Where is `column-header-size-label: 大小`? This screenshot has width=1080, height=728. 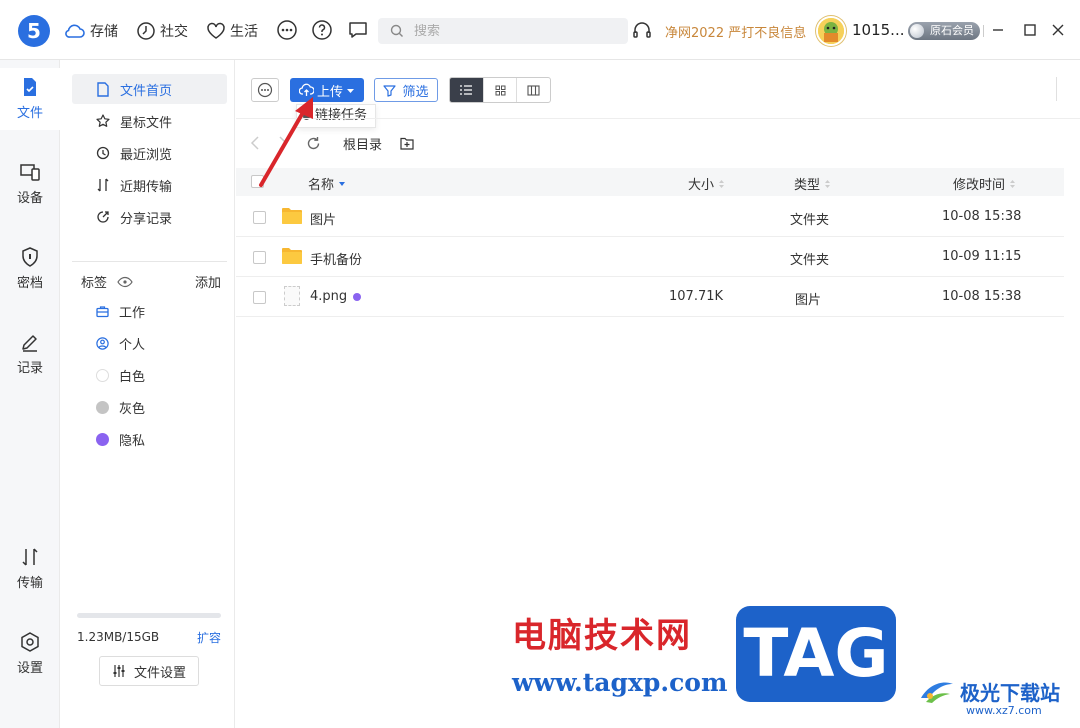 column-header-size-label: 大小 is located at coordinates (701, 185).